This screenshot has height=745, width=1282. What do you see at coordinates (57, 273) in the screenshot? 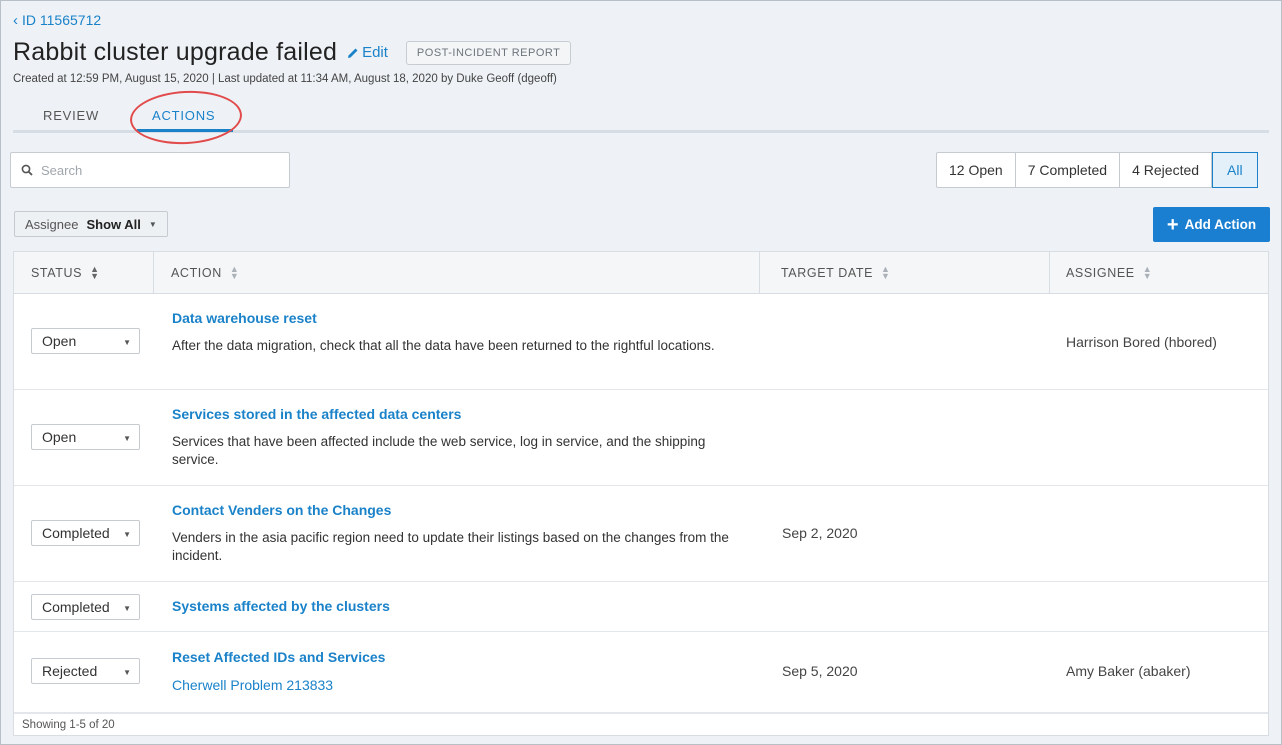
I see `column-header-label: STATUS` at bounding box center [57, 273].